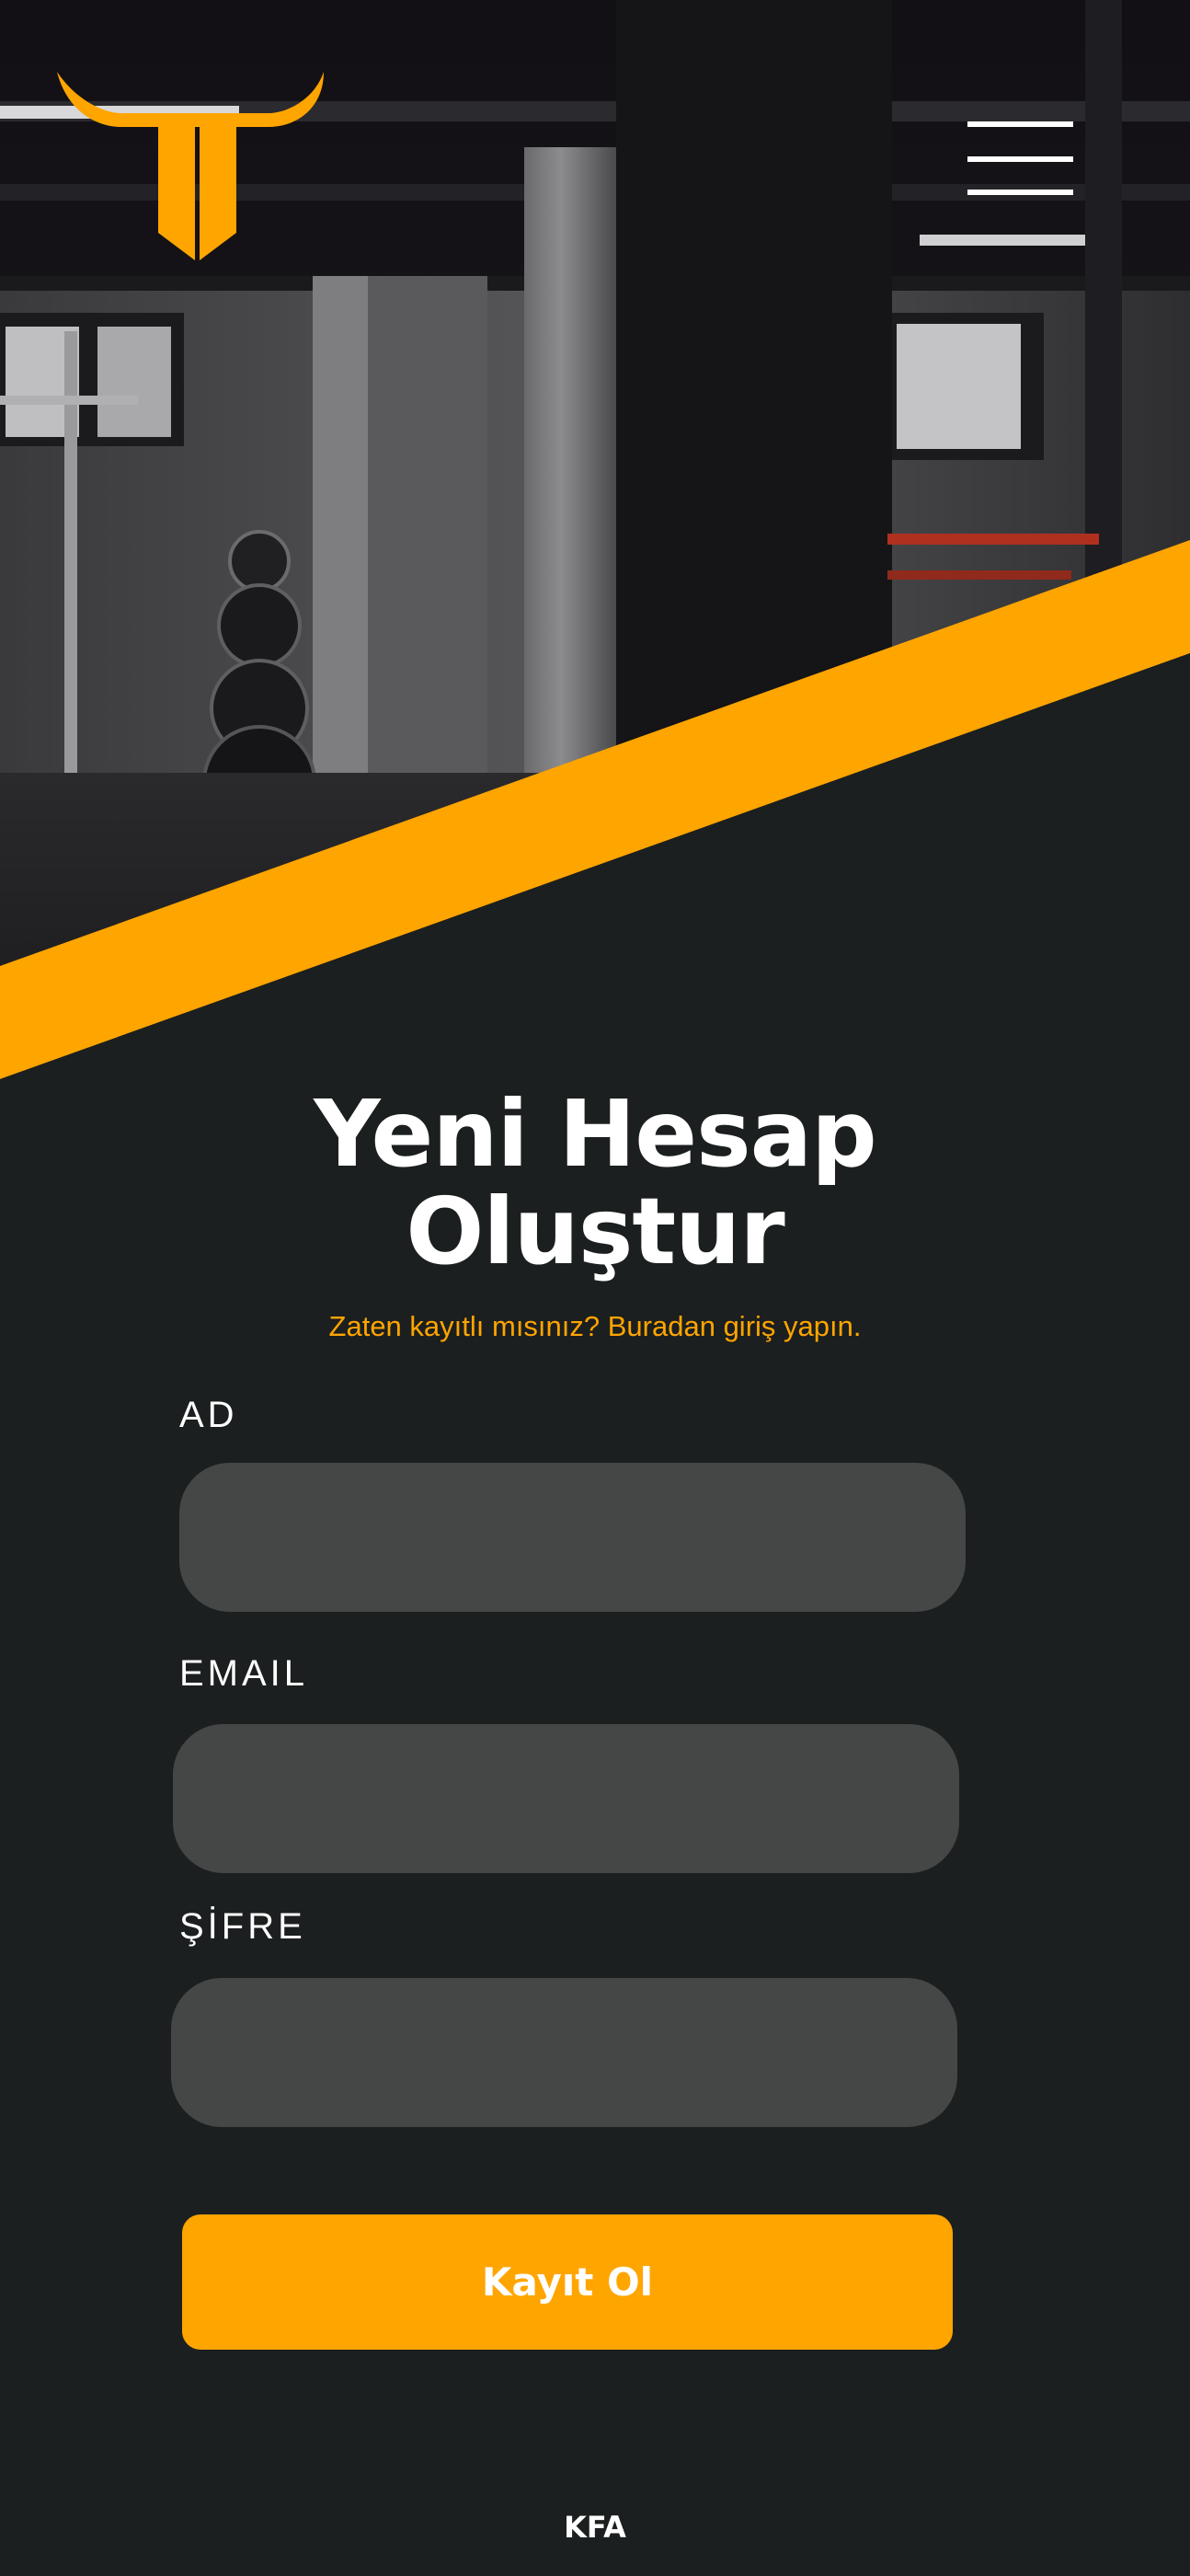 The image size is (1190, 2576). Describe the element at coordinates (242, 1926) in the screenshot. I see `password-label: ŞİFRE` at that location.